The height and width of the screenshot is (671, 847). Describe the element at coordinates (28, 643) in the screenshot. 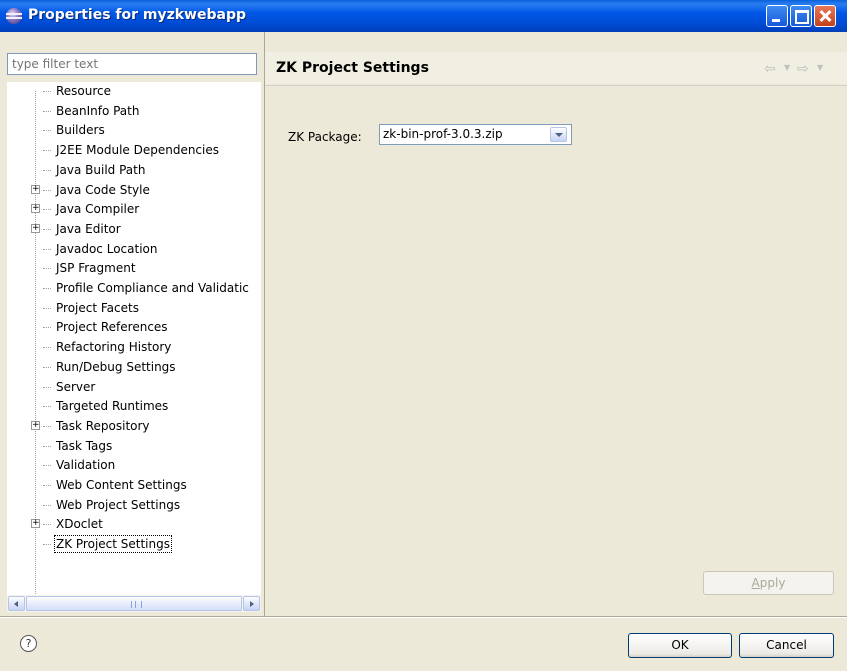

I see `help-icon: ?` at that location.